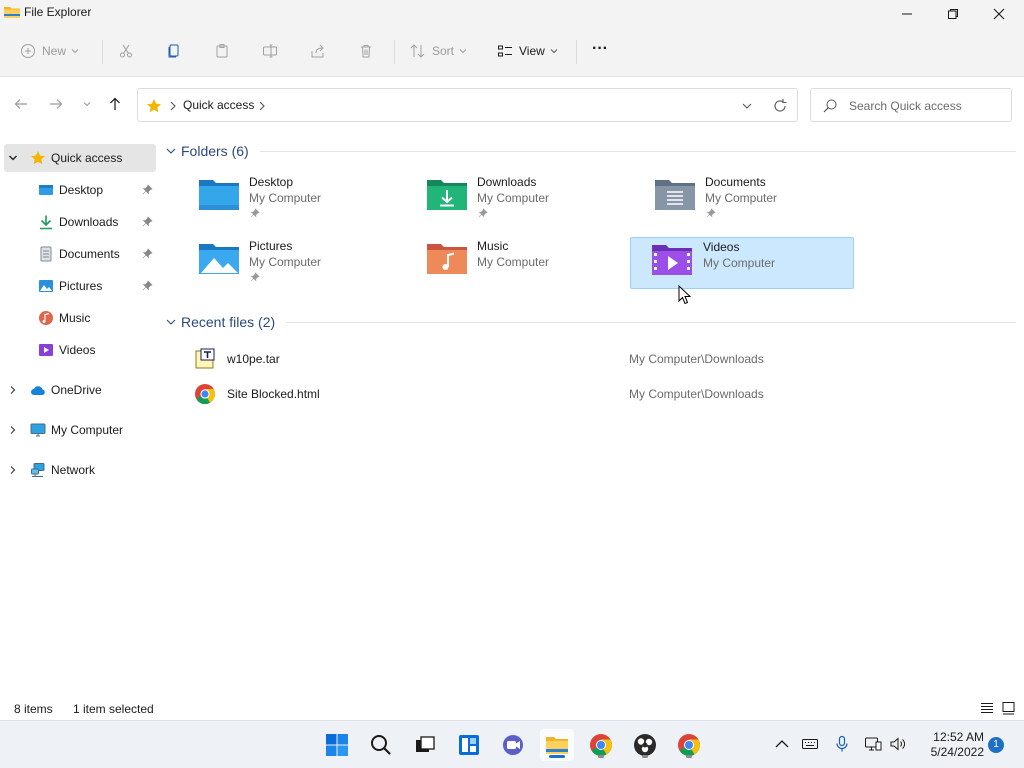 The height and width of the screenshot is (768, 1024). I want to click on folder-tile-documents: Documents My Computer, so click(760, 196).